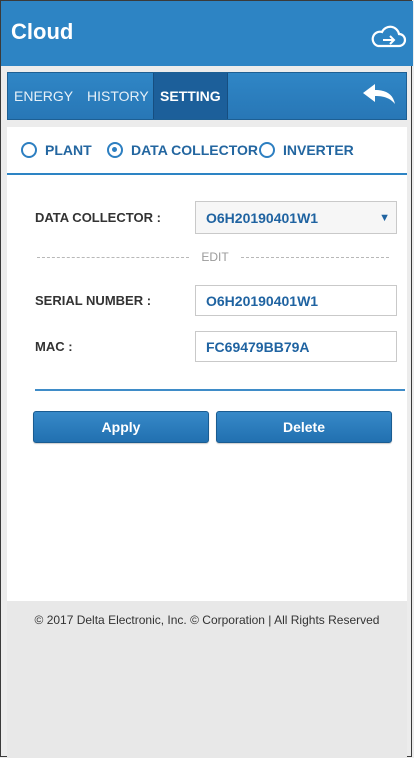  Describe the element at coordinates (304, 427) in the screenshot. I see `delete-button: Delete` at that location.